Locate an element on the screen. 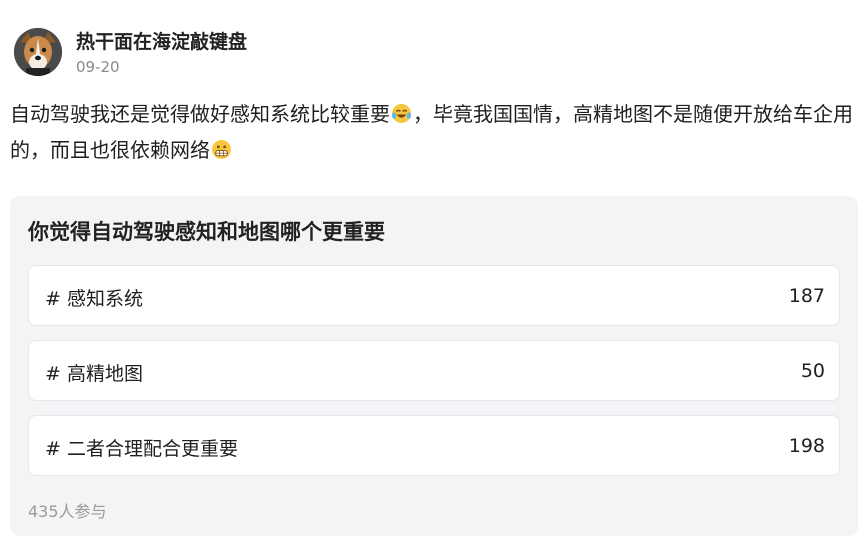 The height and width of the screenshot is (538, 867). poll-option-count: 50 is located at coordinates (812, 371).